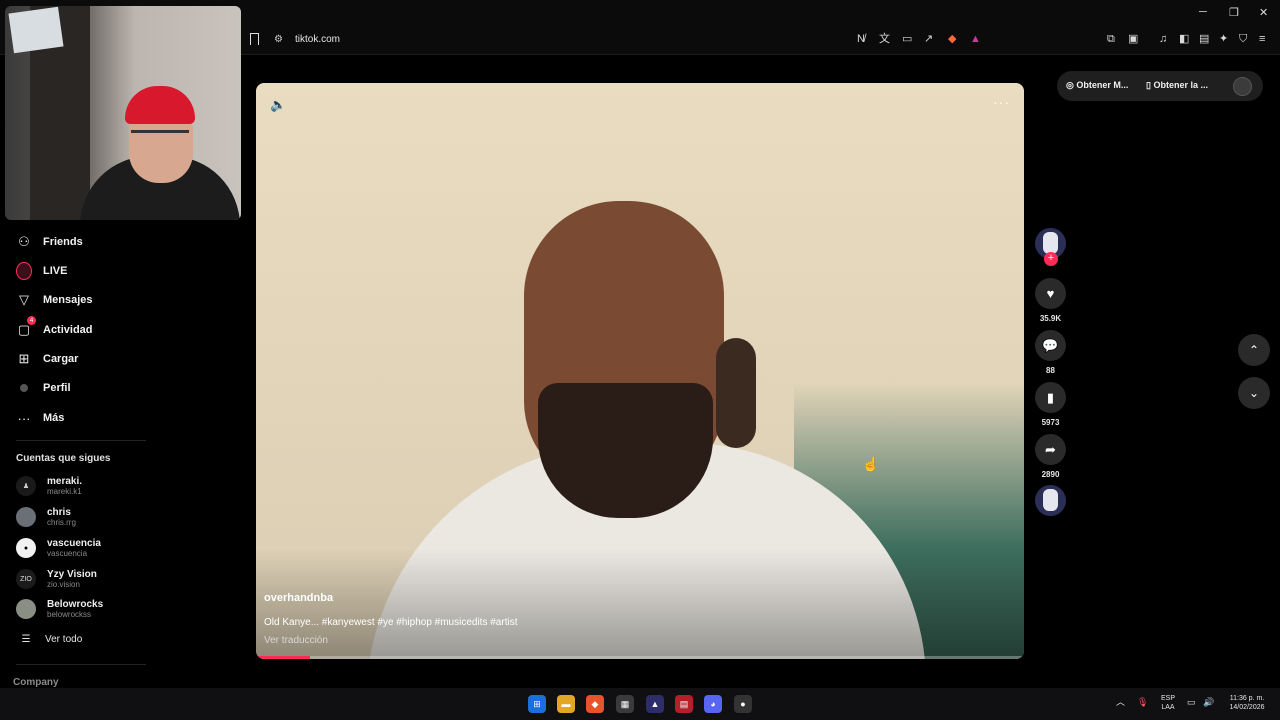 Image resolution: width=1280 pixels, height=720 pixels. I want to click on more-options-icon: ···, so click(1001, 102).